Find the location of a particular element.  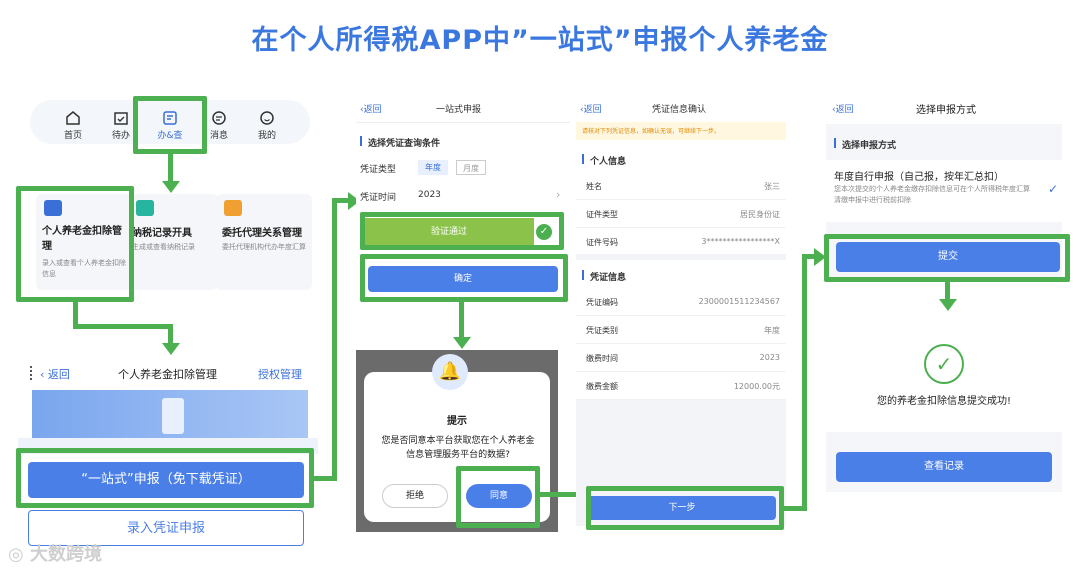

info-value: 2023 is located at coordinates (769, 357).